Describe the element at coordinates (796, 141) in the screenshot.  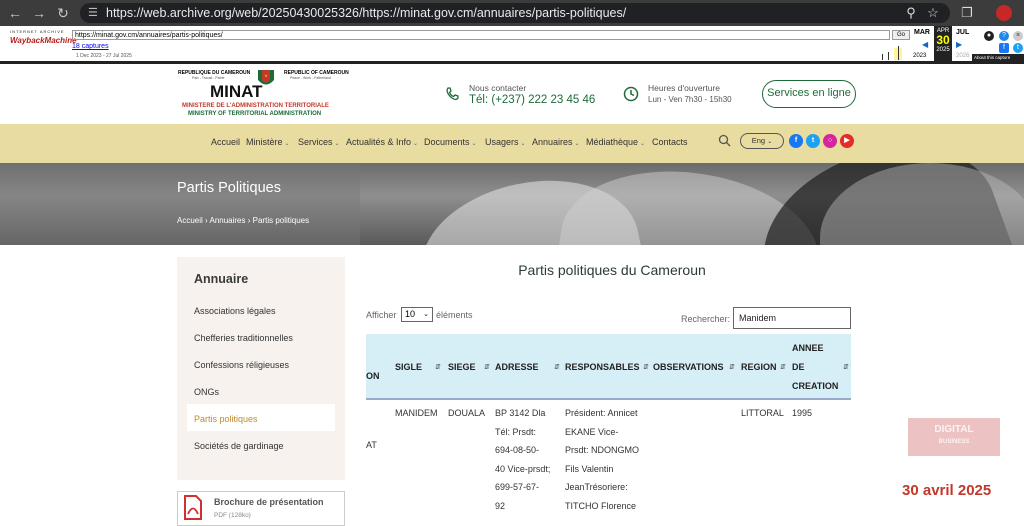
I see `facebook-icon: f` at that location.